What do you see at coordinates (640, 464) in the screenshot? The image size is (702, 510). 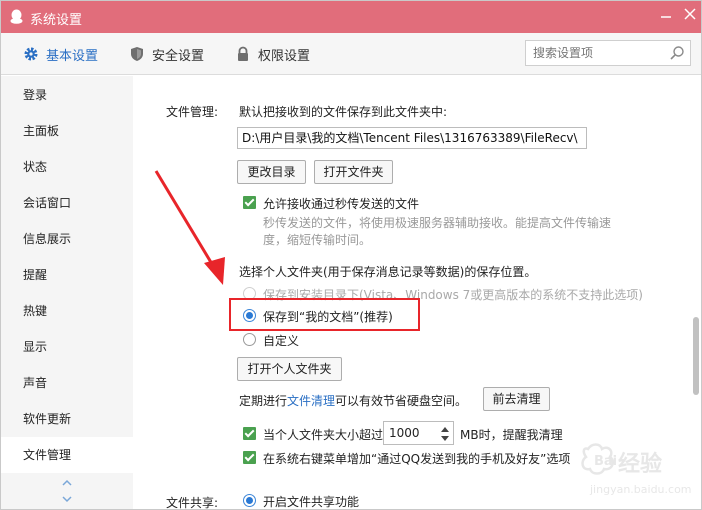 I see `watermark-text: 经验` at bounding box center [640, 464].